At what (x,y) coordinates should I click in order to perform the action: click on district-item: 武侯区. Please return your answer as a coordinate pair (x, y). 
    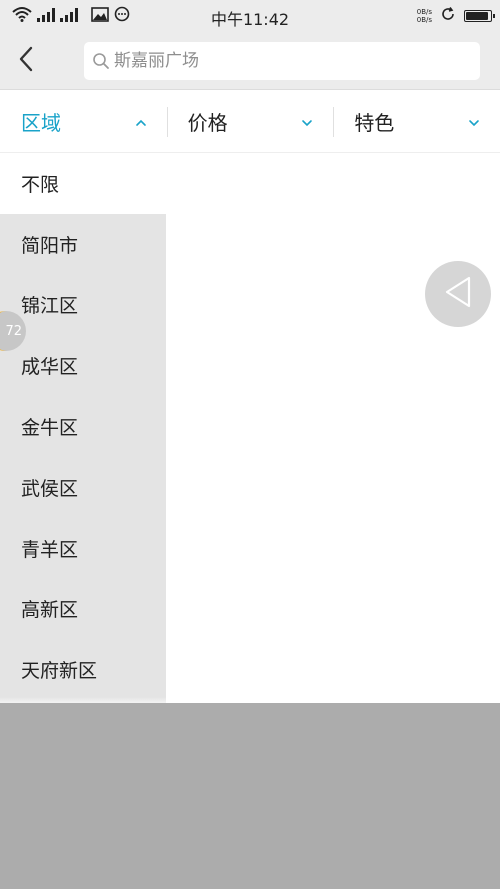
    Looking at the image, I should click on (83, 487).